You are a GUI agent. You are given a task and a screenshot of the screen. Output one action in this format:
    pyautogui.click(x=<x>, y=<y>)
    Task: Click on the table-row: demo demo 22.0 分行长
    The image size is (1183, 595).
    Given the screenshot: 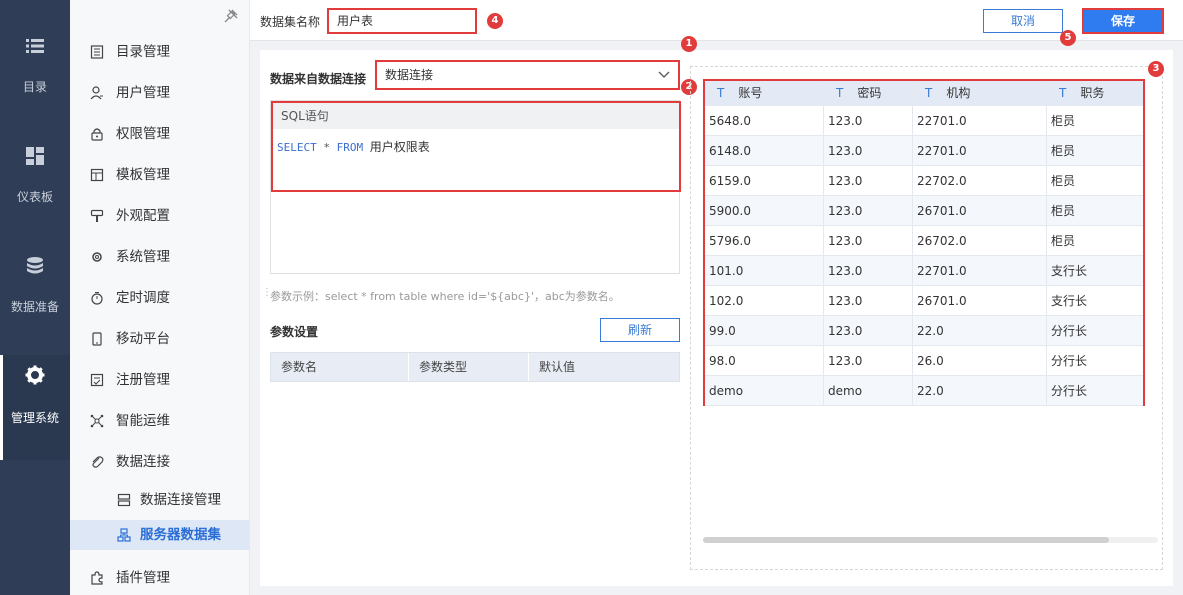 What is the action you would take?
    pyautogui.click(x=924, y=391)
    